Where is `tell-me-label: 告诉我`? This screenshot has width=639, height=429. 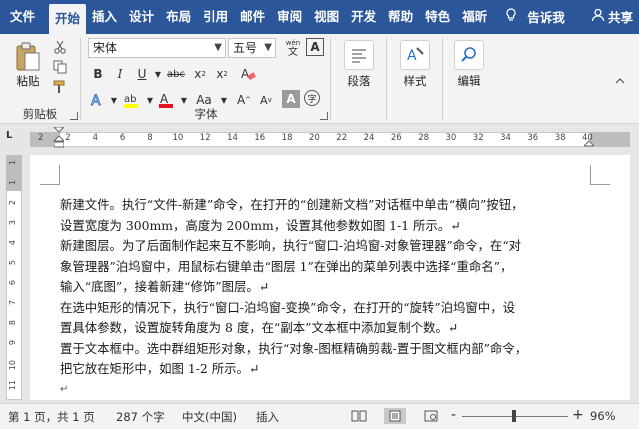 tell-me-label: 告诉我 is located at coordinates (546, 17).